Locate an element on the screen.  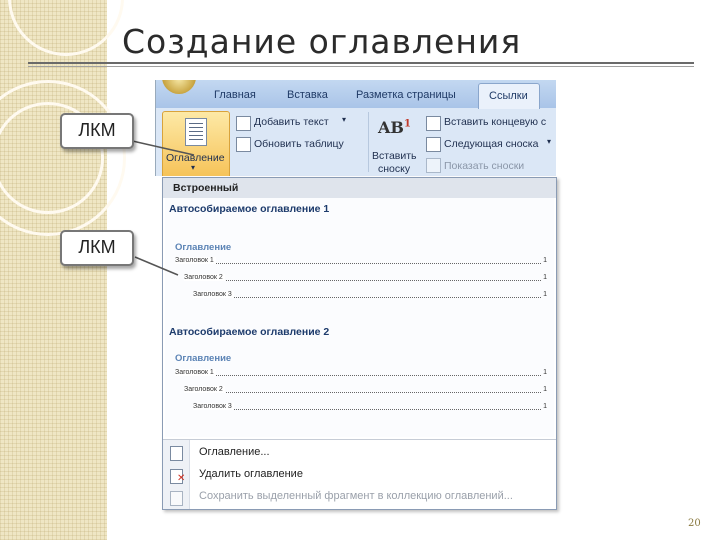
callout-lkm-2: ЛКМ is located at coordinates (97, 248).